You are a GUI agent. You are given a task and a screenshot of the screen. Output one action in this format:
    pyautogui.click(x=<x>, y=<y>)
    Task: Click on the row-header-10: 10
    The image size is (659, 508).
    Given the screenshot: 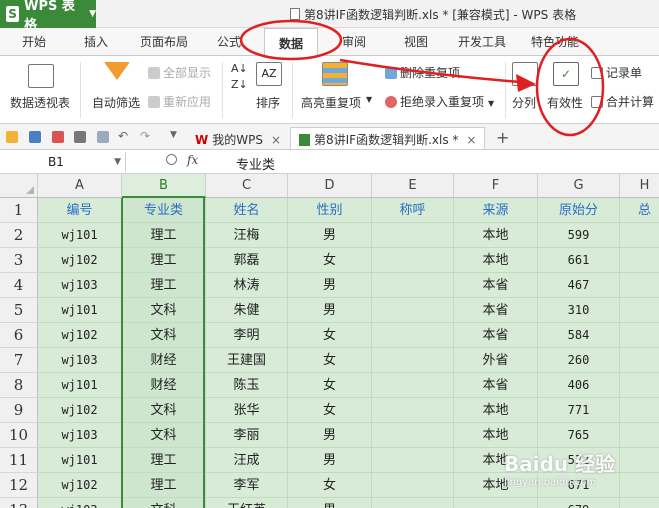 What is the action you would take?
    pyautogui.click(x=19, y=435)
    